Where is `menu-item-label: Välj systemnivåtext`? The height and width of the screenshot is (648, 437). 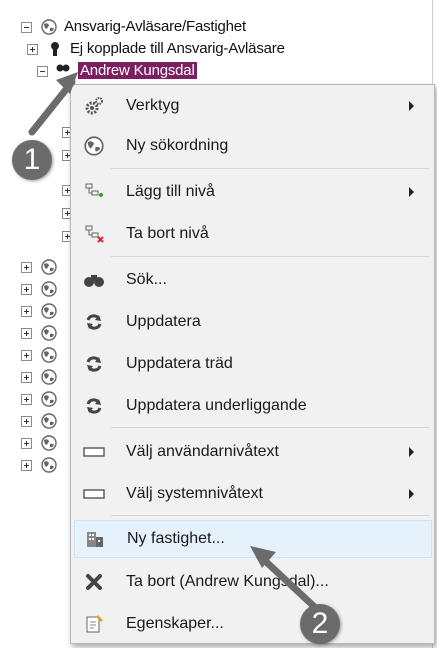
menu-item-label: Välj systemnivåtext is located at coordinates (194, 493).